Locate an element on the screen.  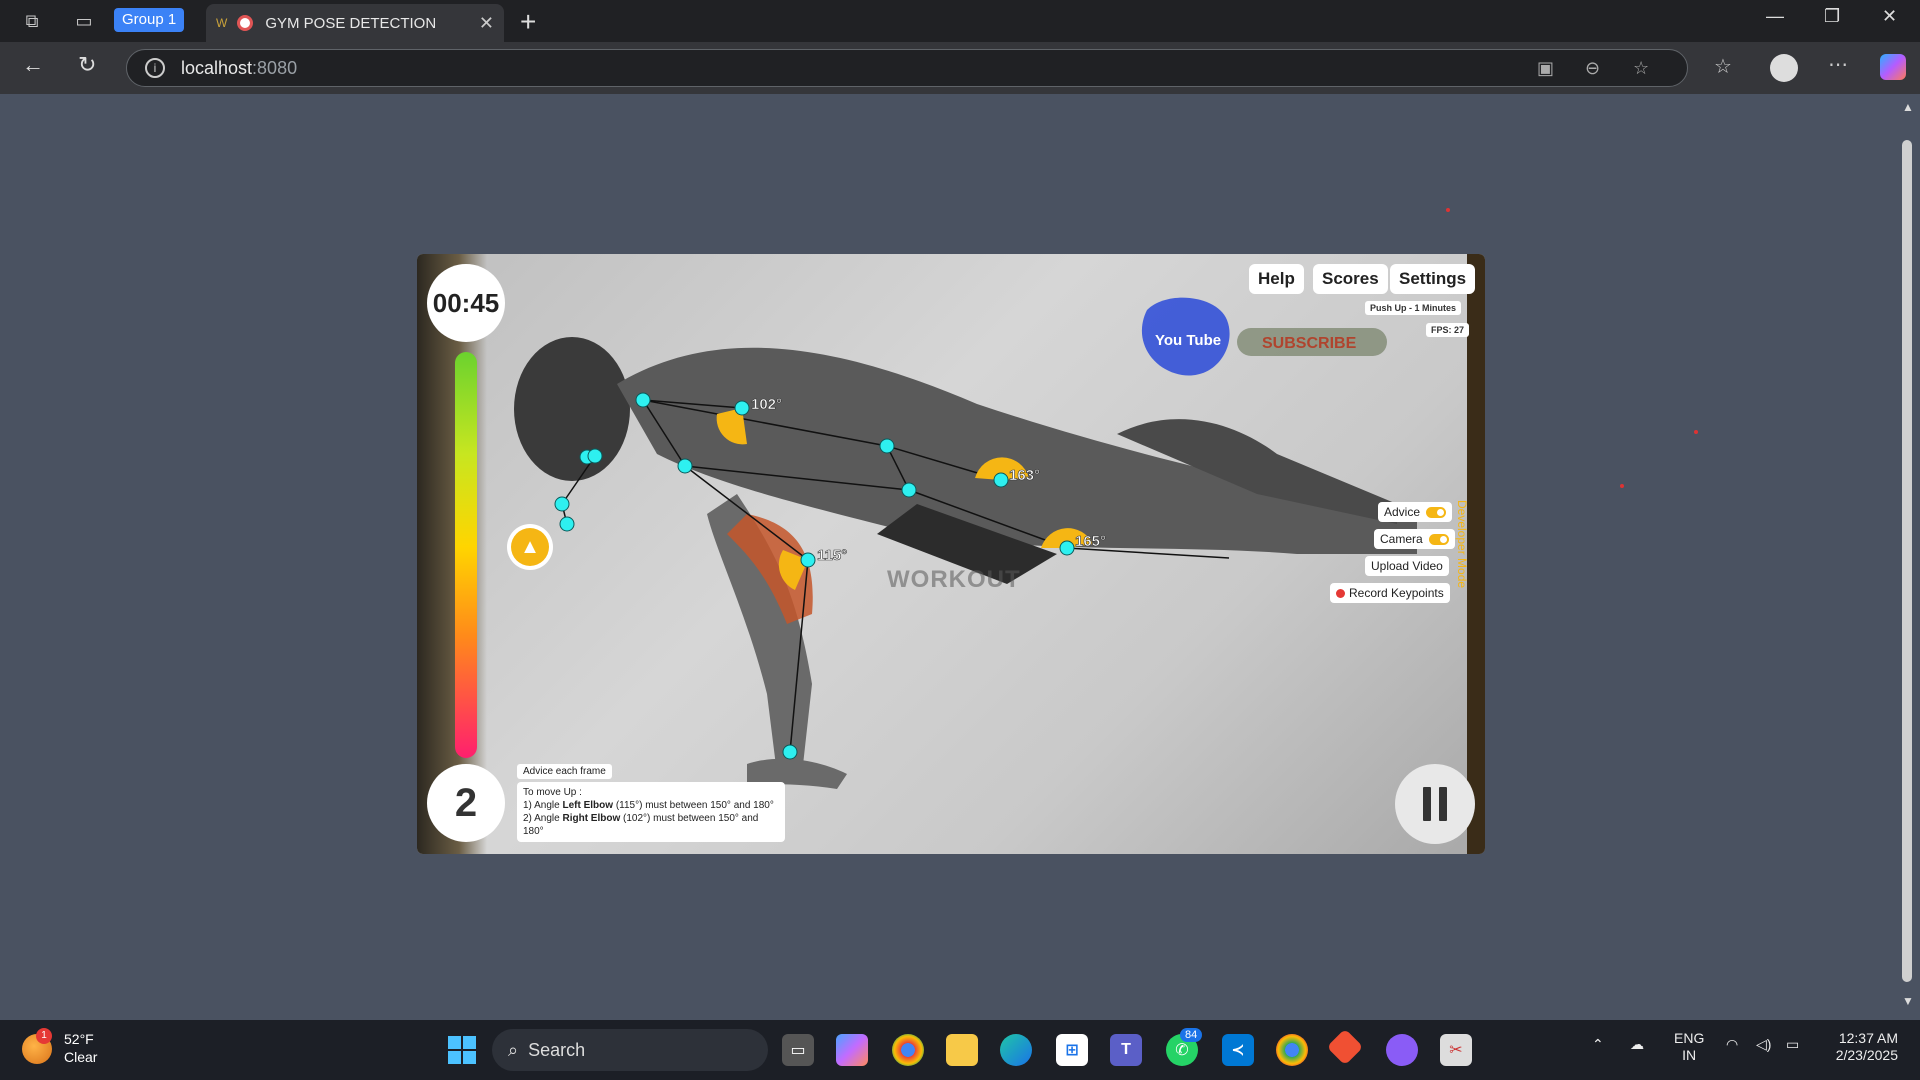
exercise-label: Push Up - 1 Minutes is located at coordinates (1413, 308).